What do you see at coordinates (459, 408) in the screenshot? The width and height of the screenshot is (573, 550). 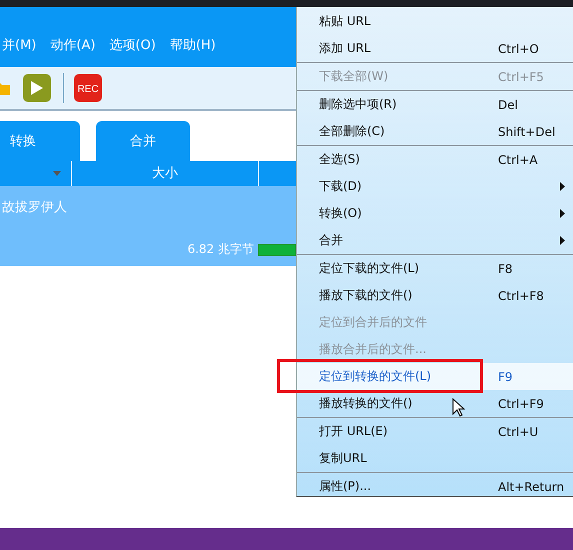 I see `mouse-cursor-icon` at bounding box center [459, 408].